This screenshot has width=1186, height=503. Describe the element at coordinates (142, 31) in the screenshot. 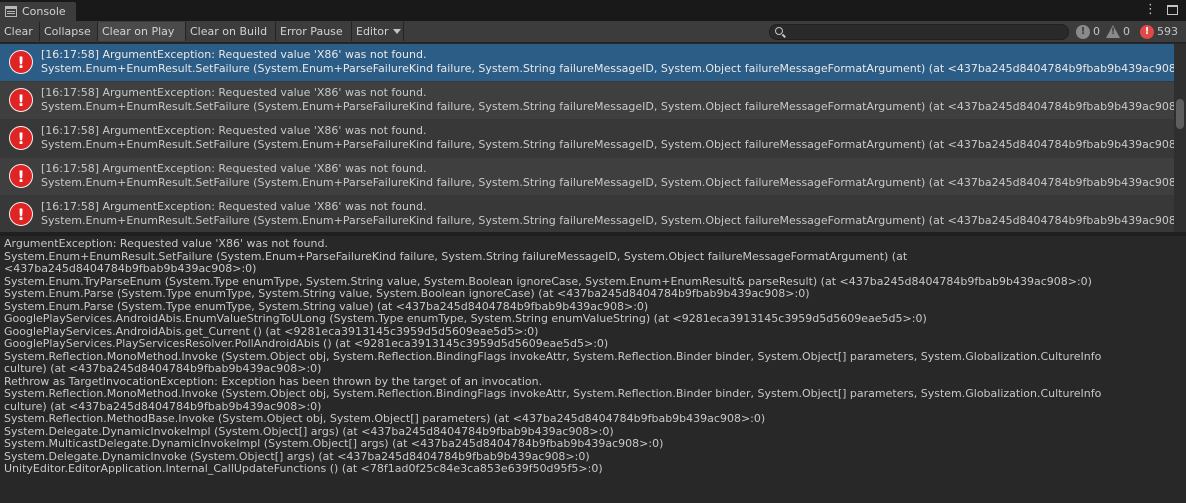

I see `clear-on-play-toggle: Clear on Play` at that location.